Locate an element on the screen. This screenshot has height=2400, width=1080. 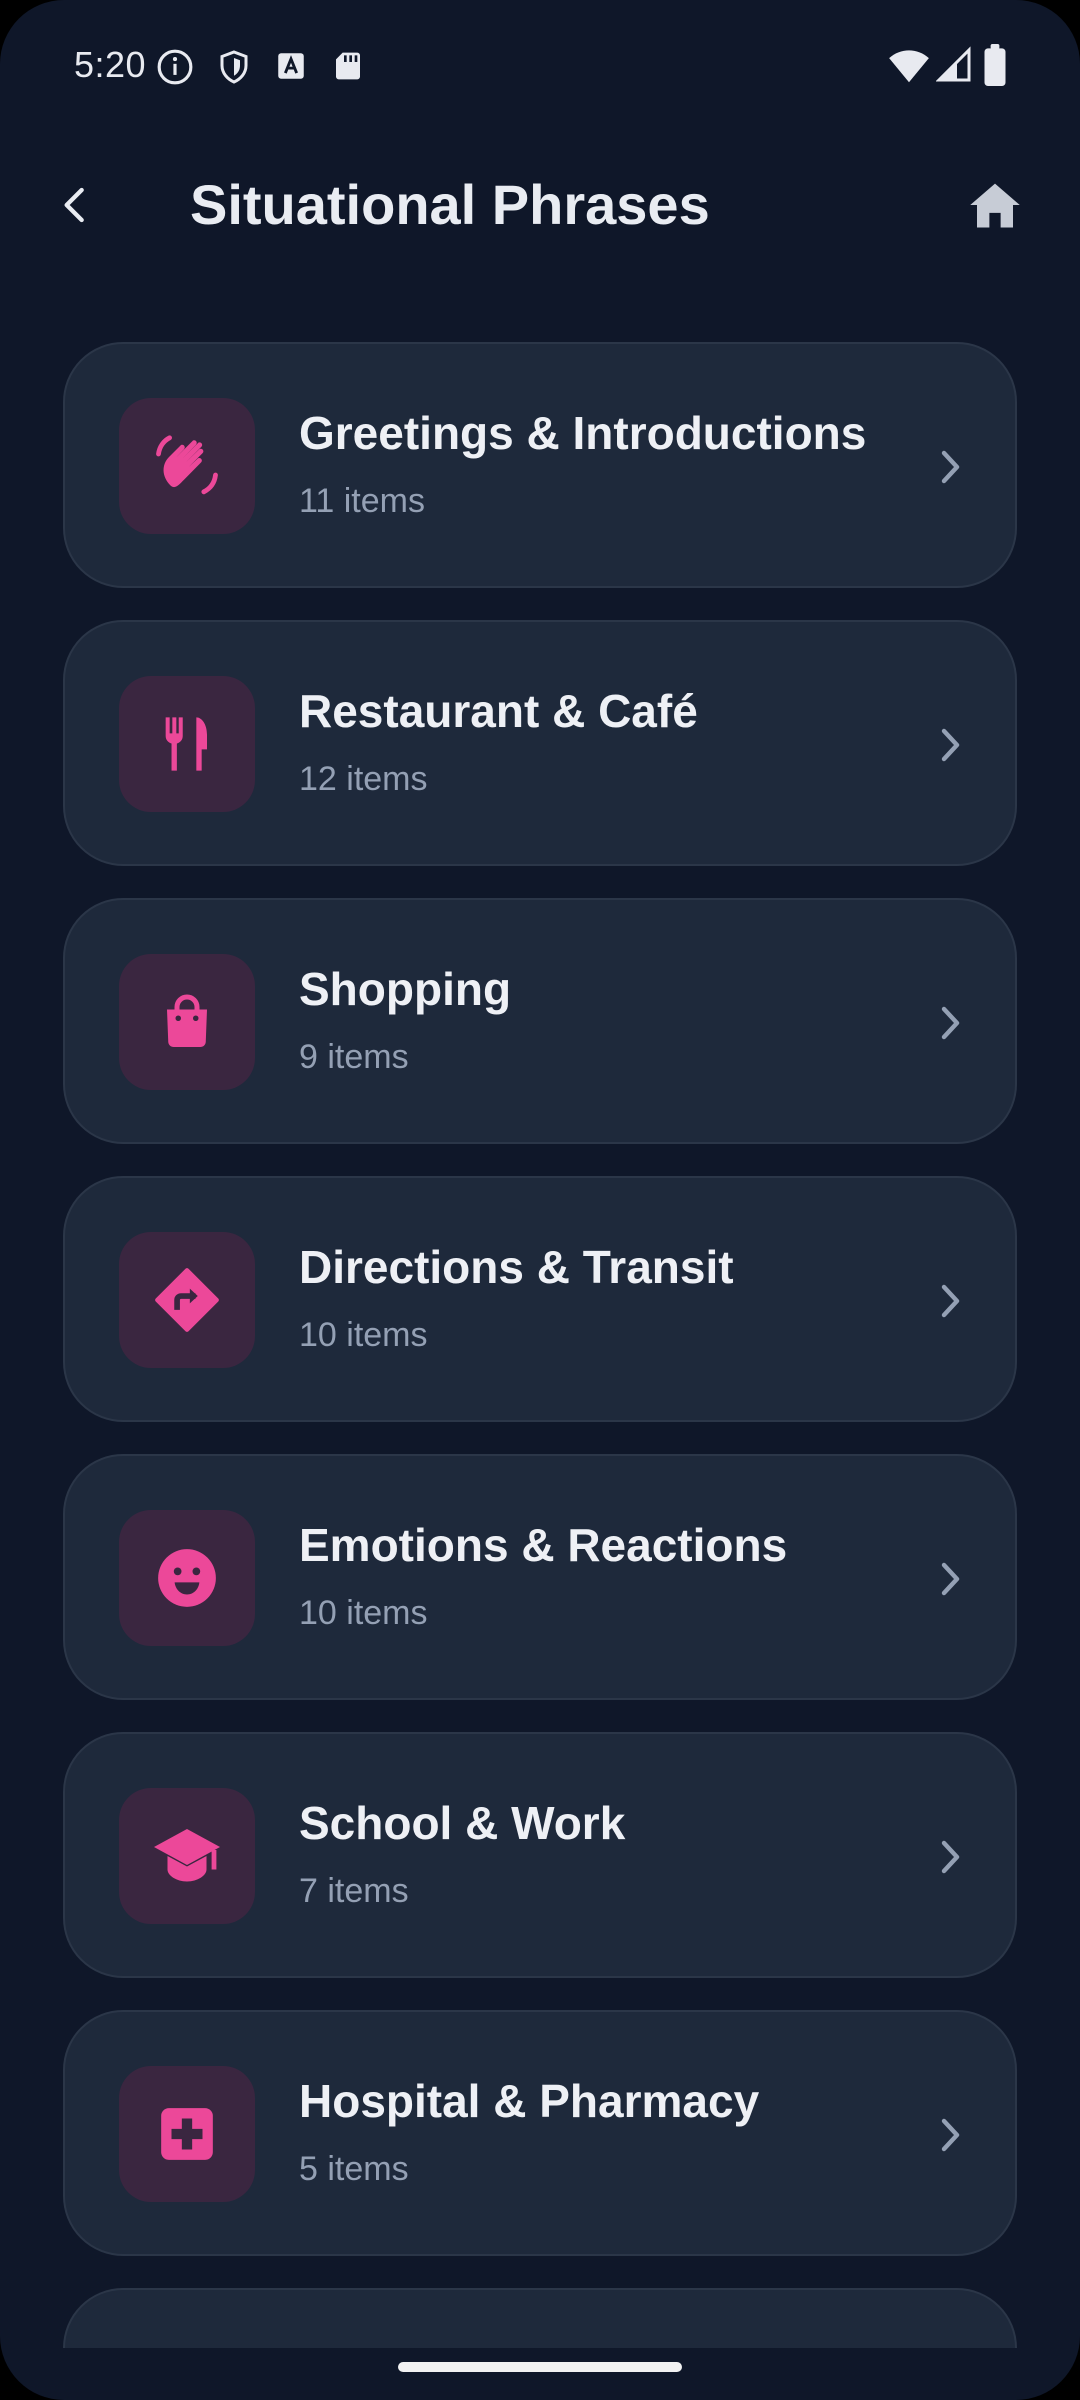
battery-icon is located at coordinates (995, 65).